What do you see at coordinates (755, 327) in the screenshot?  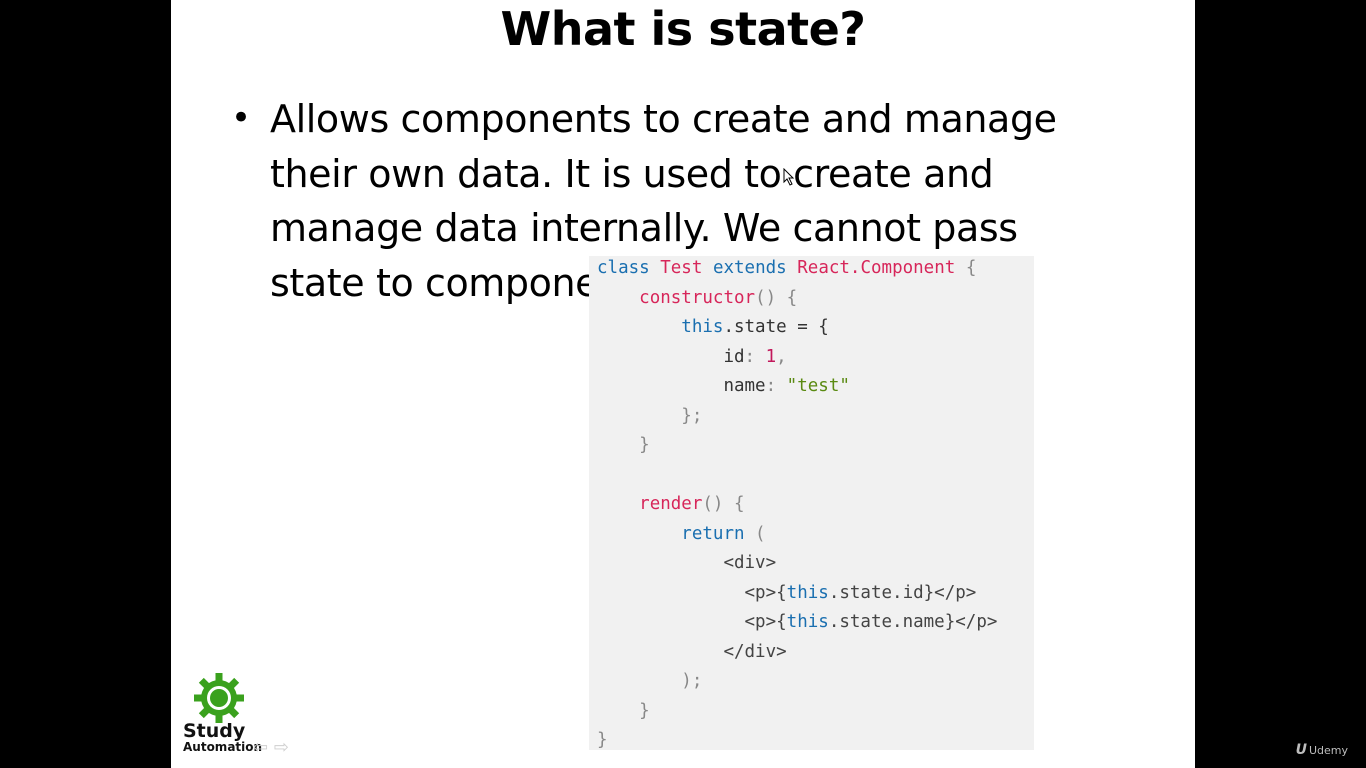 I see `code-line: this.state = {` at bounding box center [755, 327].